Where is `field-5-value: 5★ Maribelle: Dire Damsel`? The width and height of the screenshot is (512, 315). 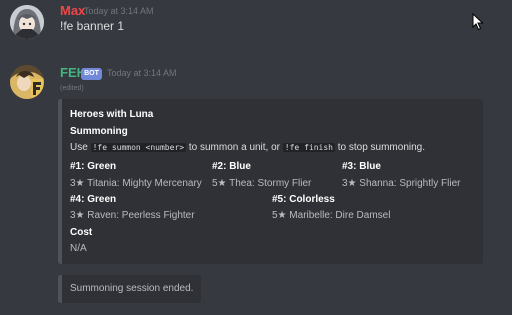
field-5-value: 5★ Maribelle: Dire Damsel is located at coordinates (331, 215).